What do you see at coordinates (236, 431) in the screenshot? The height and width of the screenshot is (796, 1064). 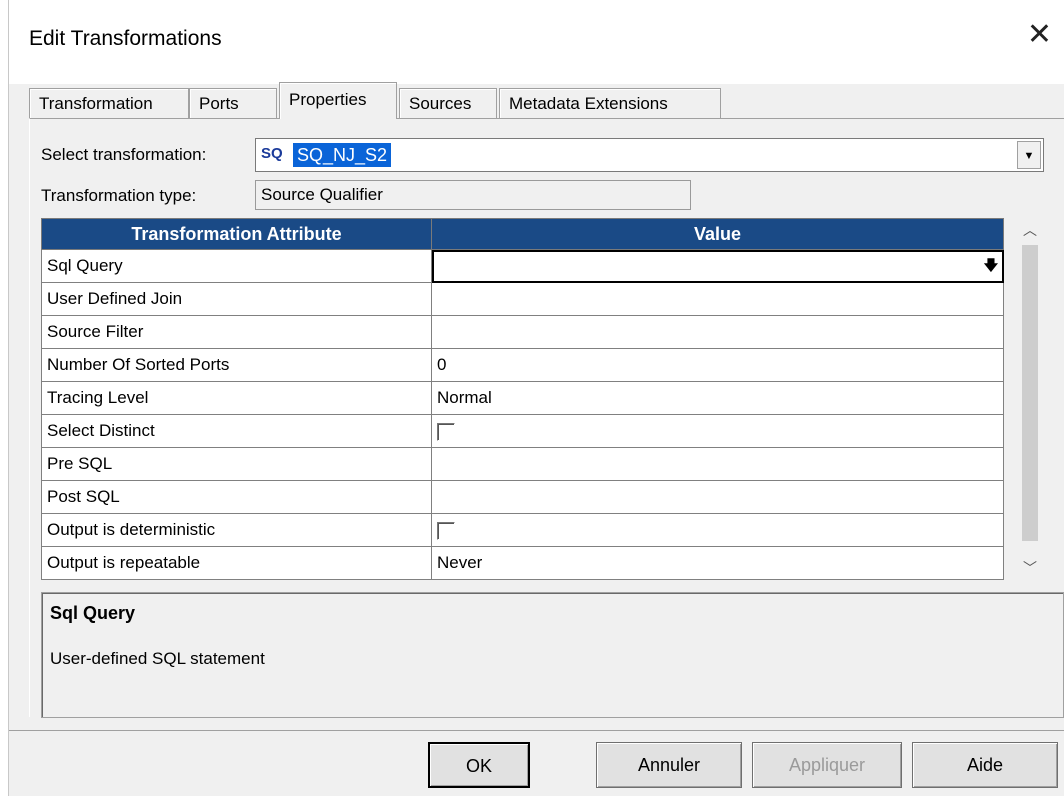 I see `attr-select-distinct: Select Distinct` at bounding box center [236, 431].